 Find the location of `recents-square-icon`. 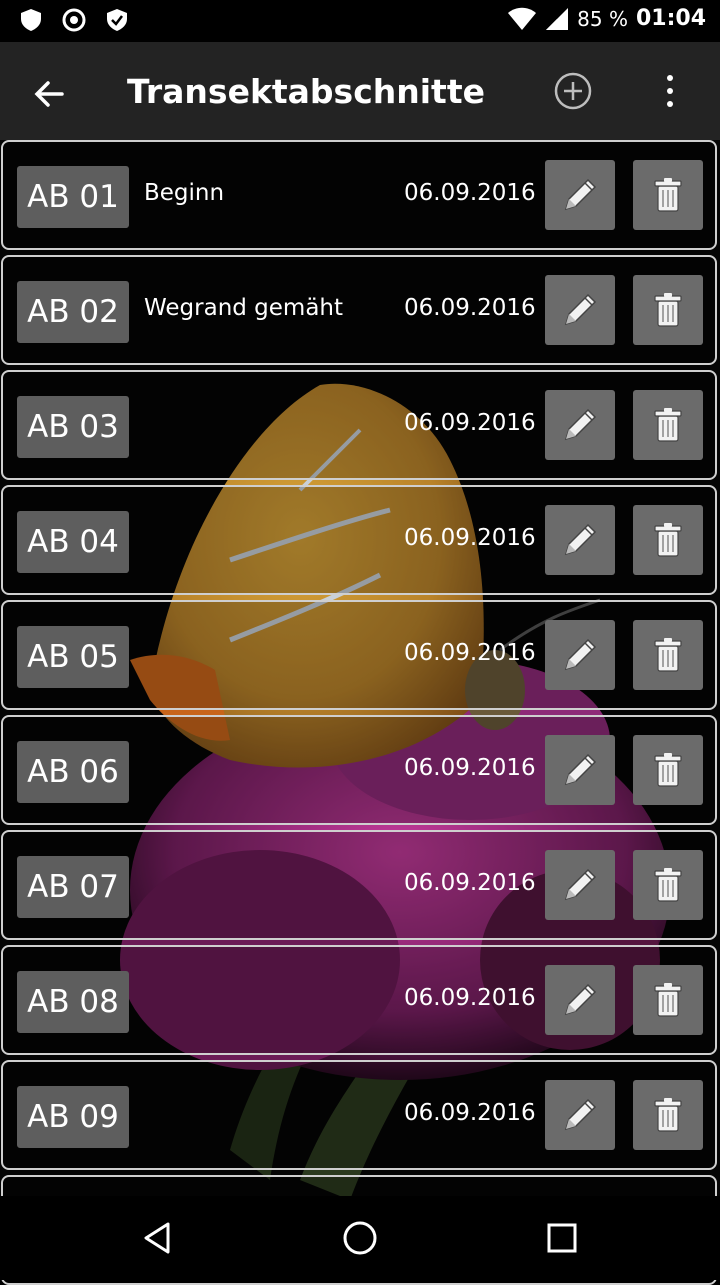

recents-square-icon is located at coordinates (562, 1238).